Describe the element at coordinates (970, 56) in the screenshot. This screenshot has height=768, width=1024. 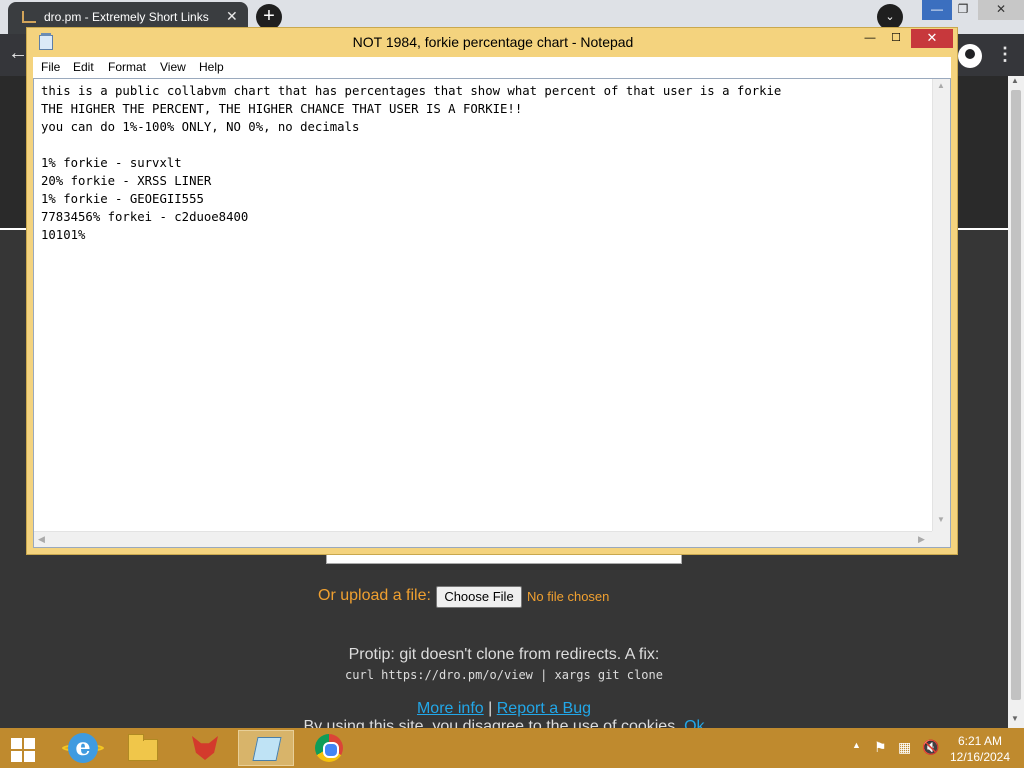
I see `profile-avatar-icon` at that location.